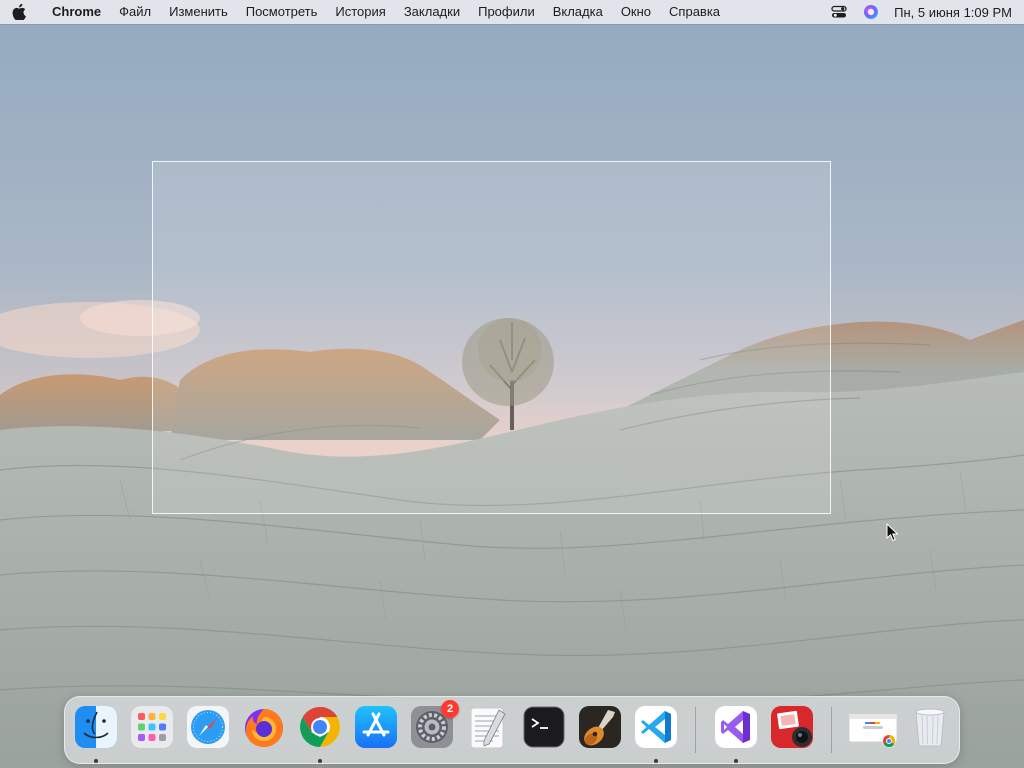 The image size is (1024, 768). What do you see at coordinates (152, 727) in the screenshot?
I see `dock-launchpad-icon` at bounding box center [152, 727].